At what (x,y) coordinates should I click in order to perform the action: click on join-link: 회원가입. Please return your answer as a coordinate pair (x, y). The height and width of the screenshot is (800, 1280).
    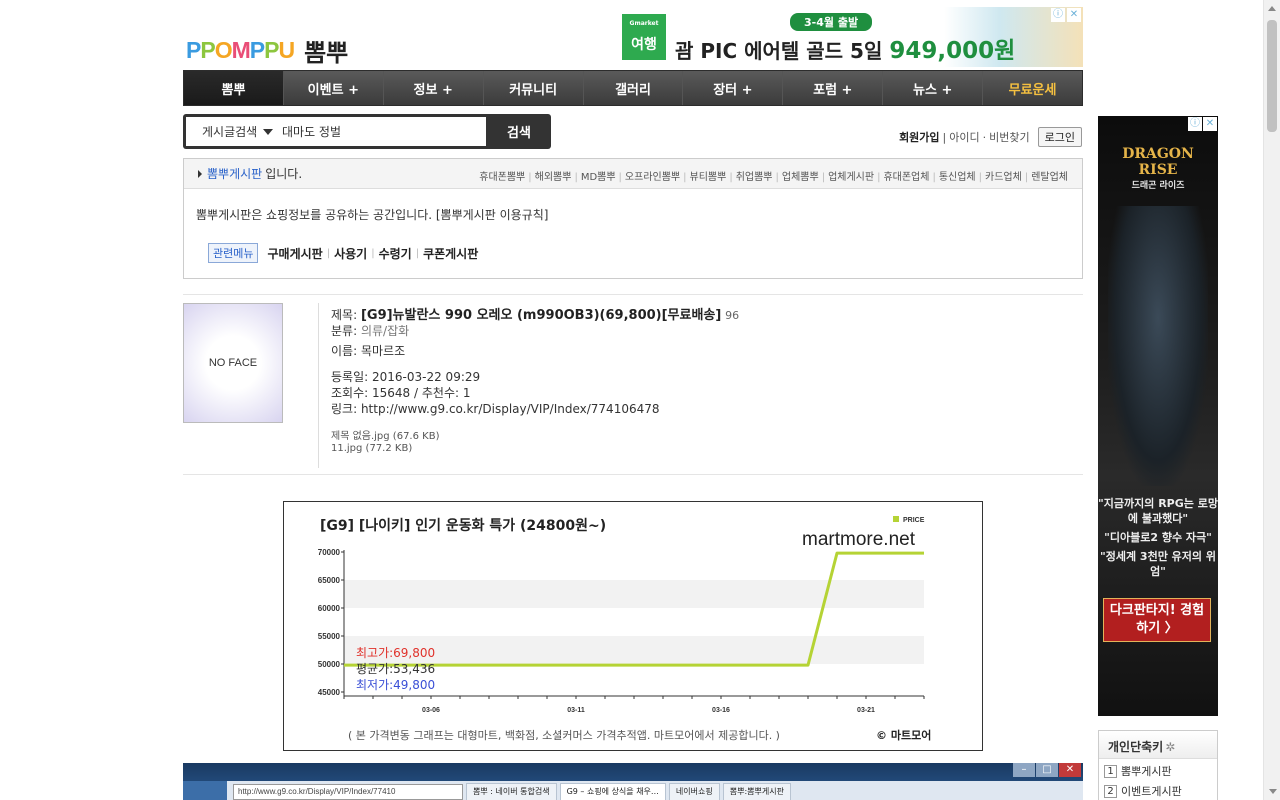
    Looking at the image, I should click on (919, 137).